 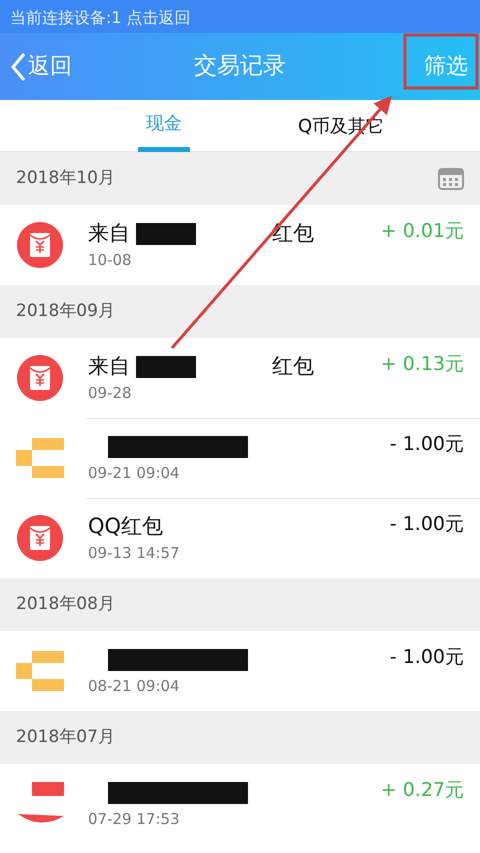 I want to click on month-header: 2018年10月, so click(x=65, y=178).